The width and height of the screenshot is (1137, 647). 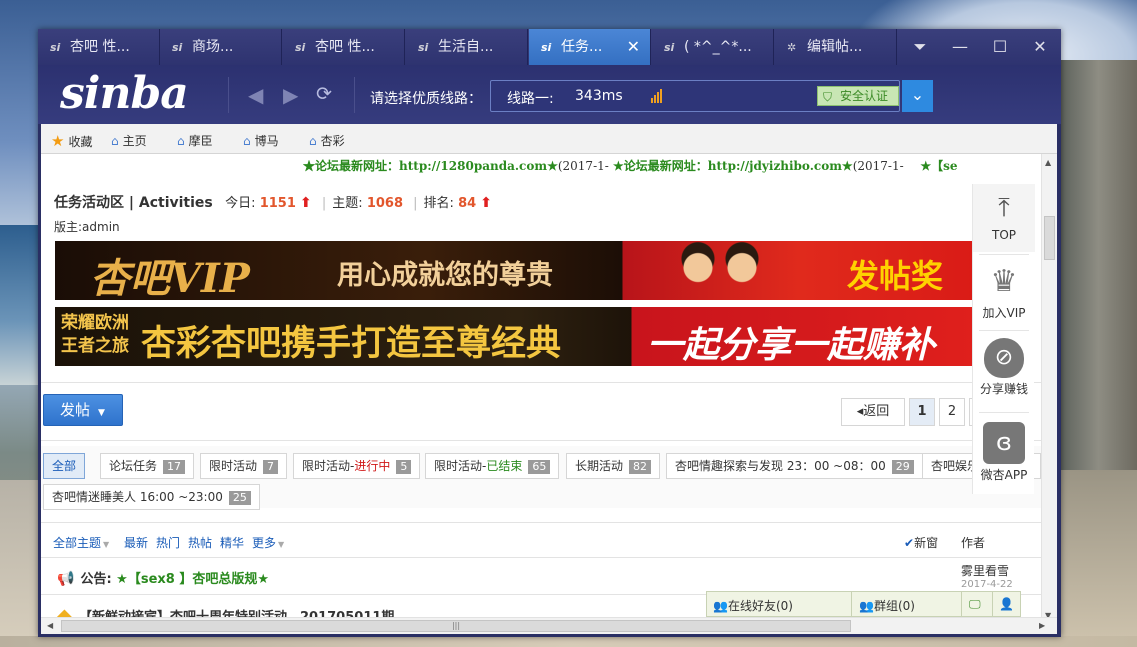 What do you see at coordinates (960, 47) in the screenshot?
I see `minimize-icon: —` at bounding box center [960, 47].